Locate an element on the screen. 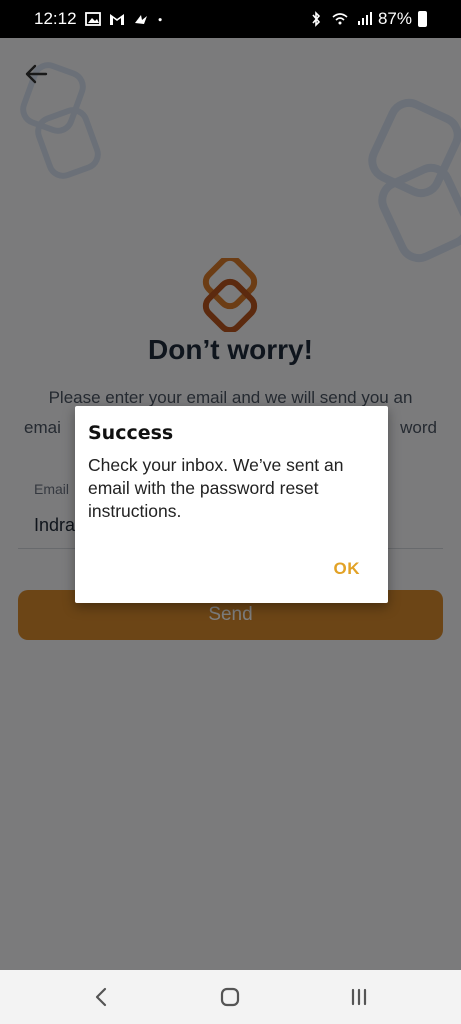 The width and height of the screenshot is (461, 1024). dialog-title: Success is located at coordinates (131, 433).